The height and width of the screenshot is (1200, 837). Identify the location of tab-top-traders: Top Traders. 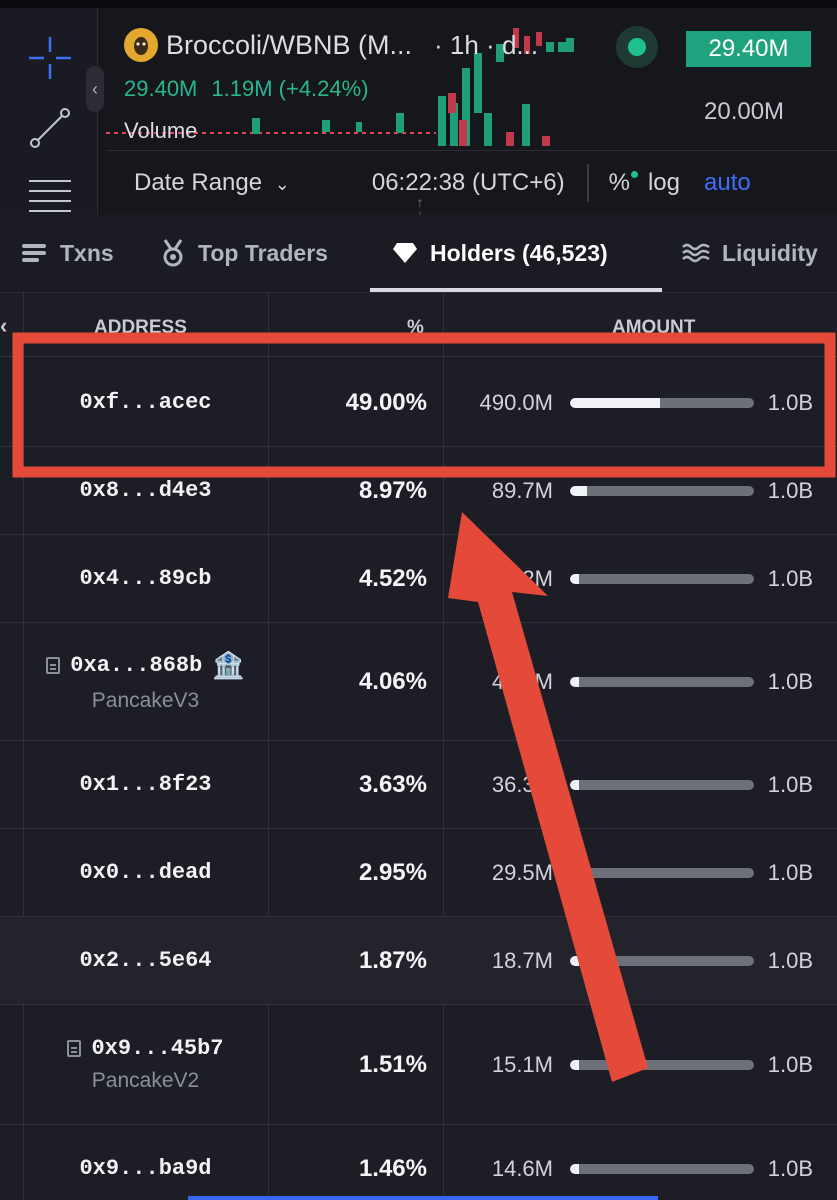
(244, 253).